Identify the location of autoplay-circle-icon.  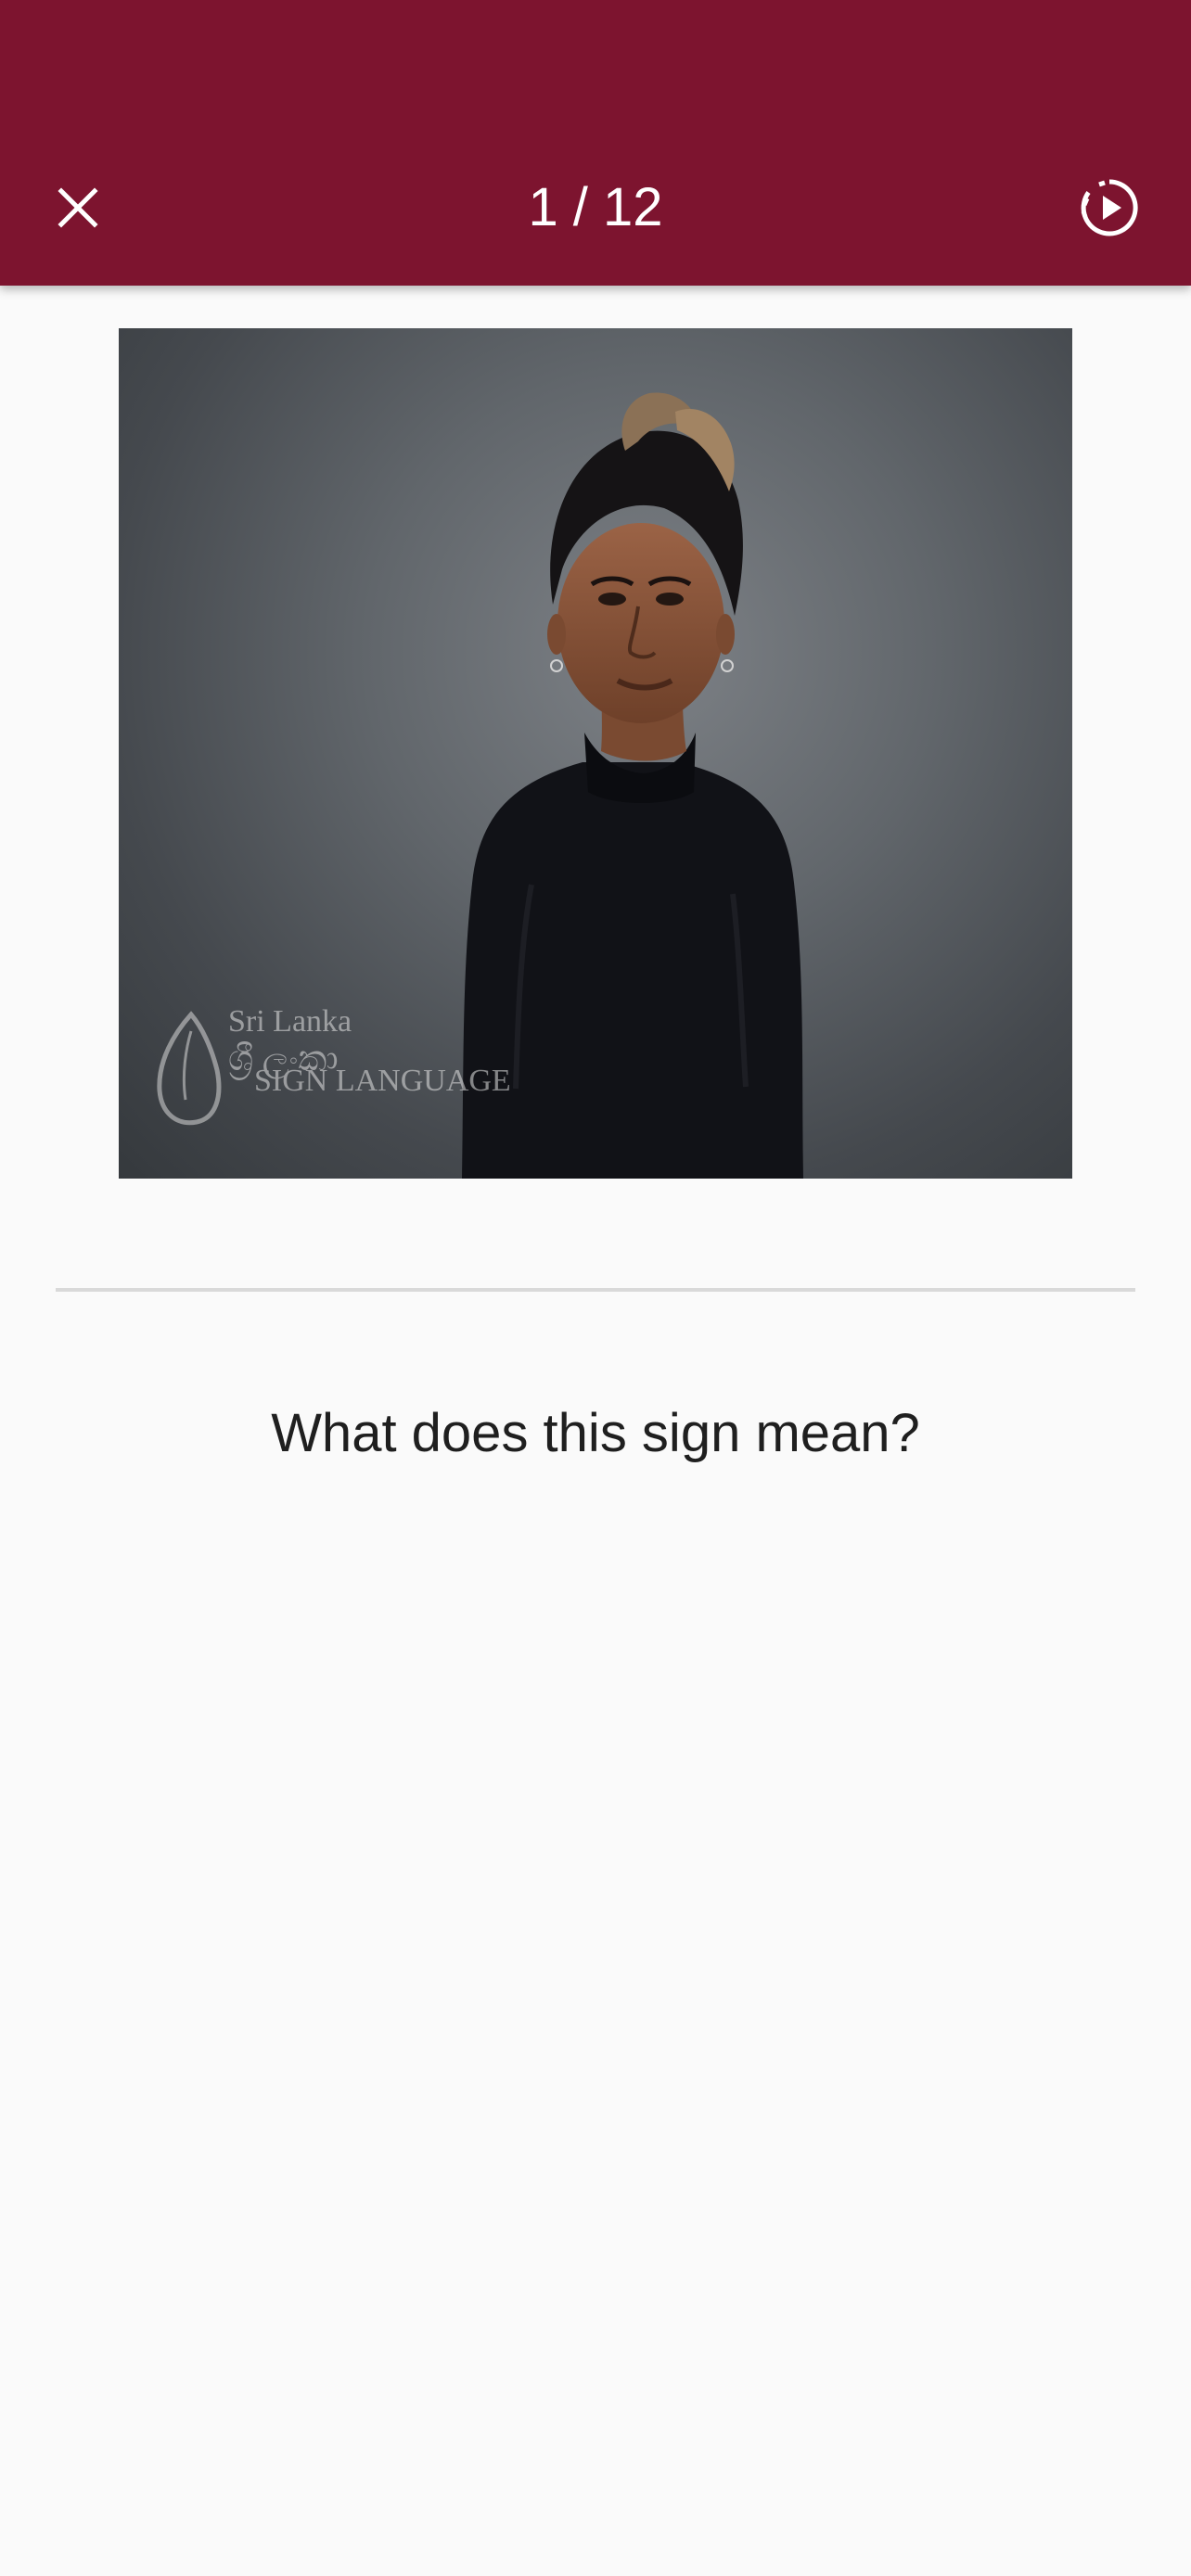
(1110, 207).